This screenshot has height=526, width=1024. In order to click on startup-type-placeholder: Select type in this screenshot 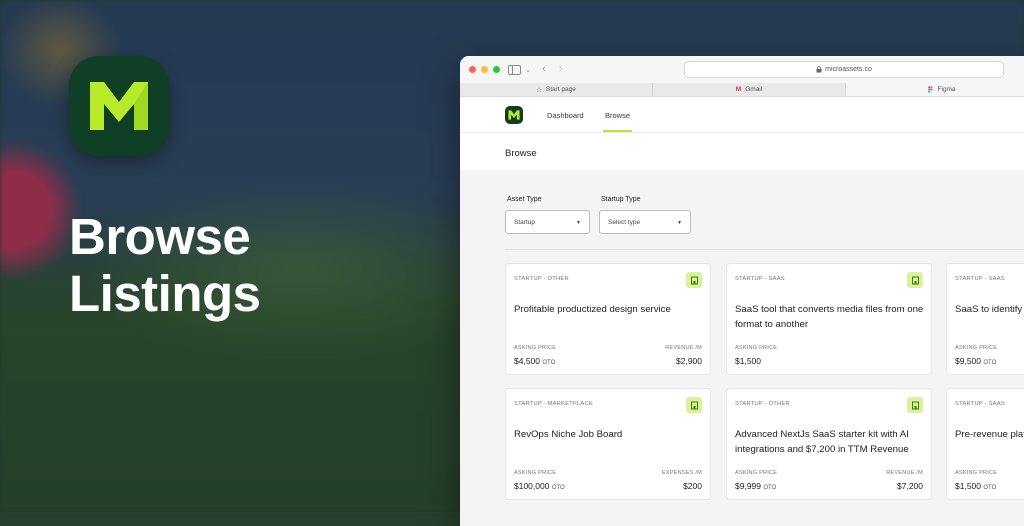, I will do `click(624, 222)`.